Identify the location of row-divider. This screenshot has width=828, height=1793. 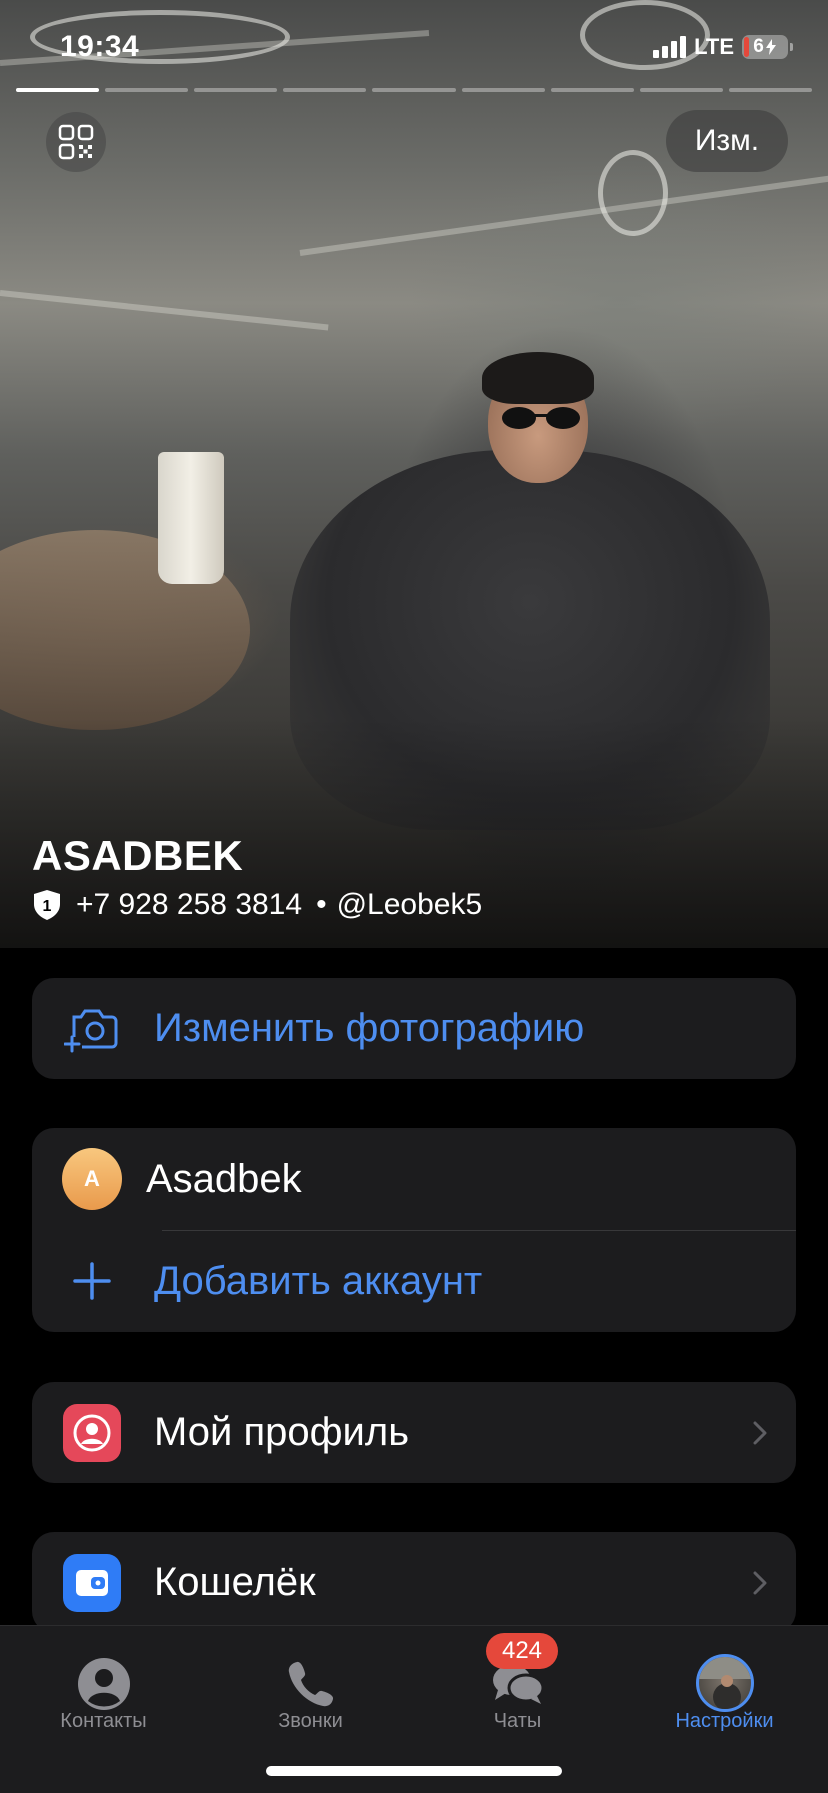
(479, 1230).